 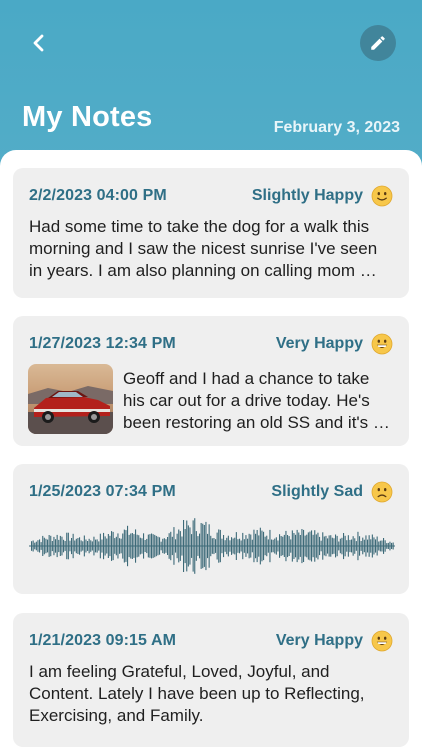 What do you see at coordinates (382, 492) in the screenshot?
I see `slightly-frowning-face-icon` at bounding box center [382, 492].